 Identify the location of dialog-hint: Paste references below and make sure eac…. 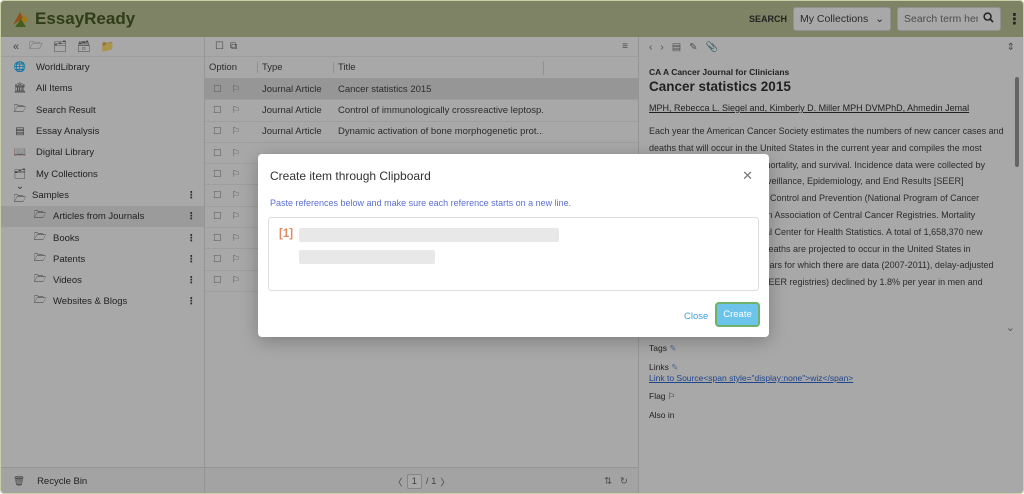
(421, 203).